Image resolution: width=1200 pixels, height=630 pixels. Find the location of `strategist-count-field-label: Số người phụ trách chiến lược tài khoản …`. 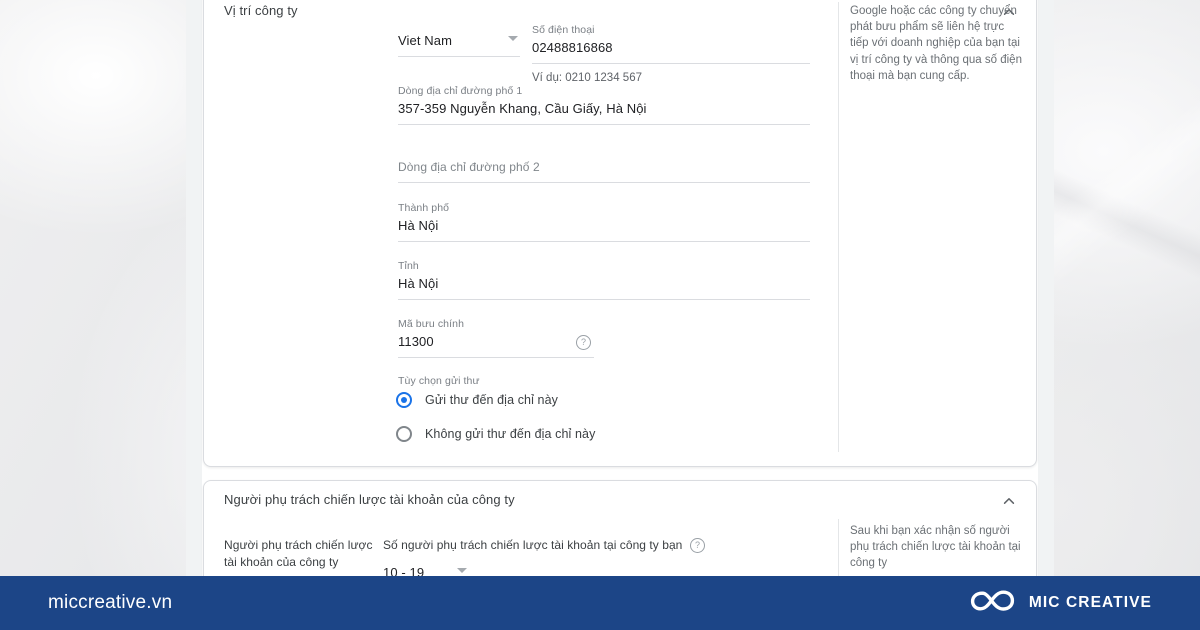

strategist-count-field-label: Số người phụ trách chiến lược tài khoản … is located at coordinates (533, 545).